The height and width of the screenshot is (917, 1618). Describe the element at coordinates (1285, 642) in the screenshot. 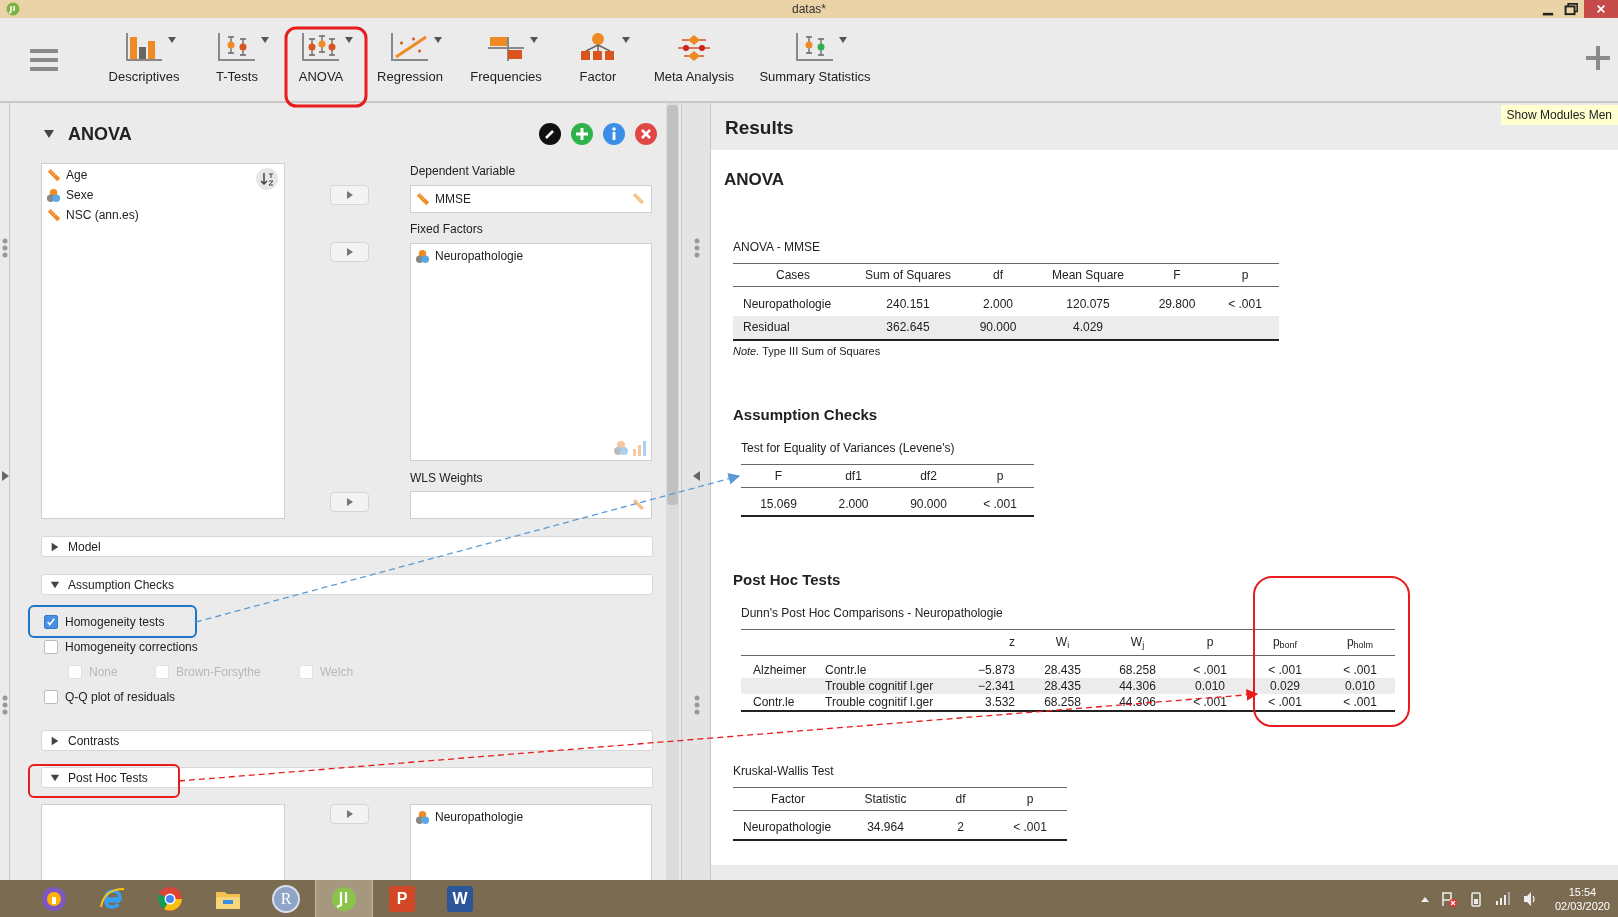

I see `column-header: p$_{bonf}$` at that location.